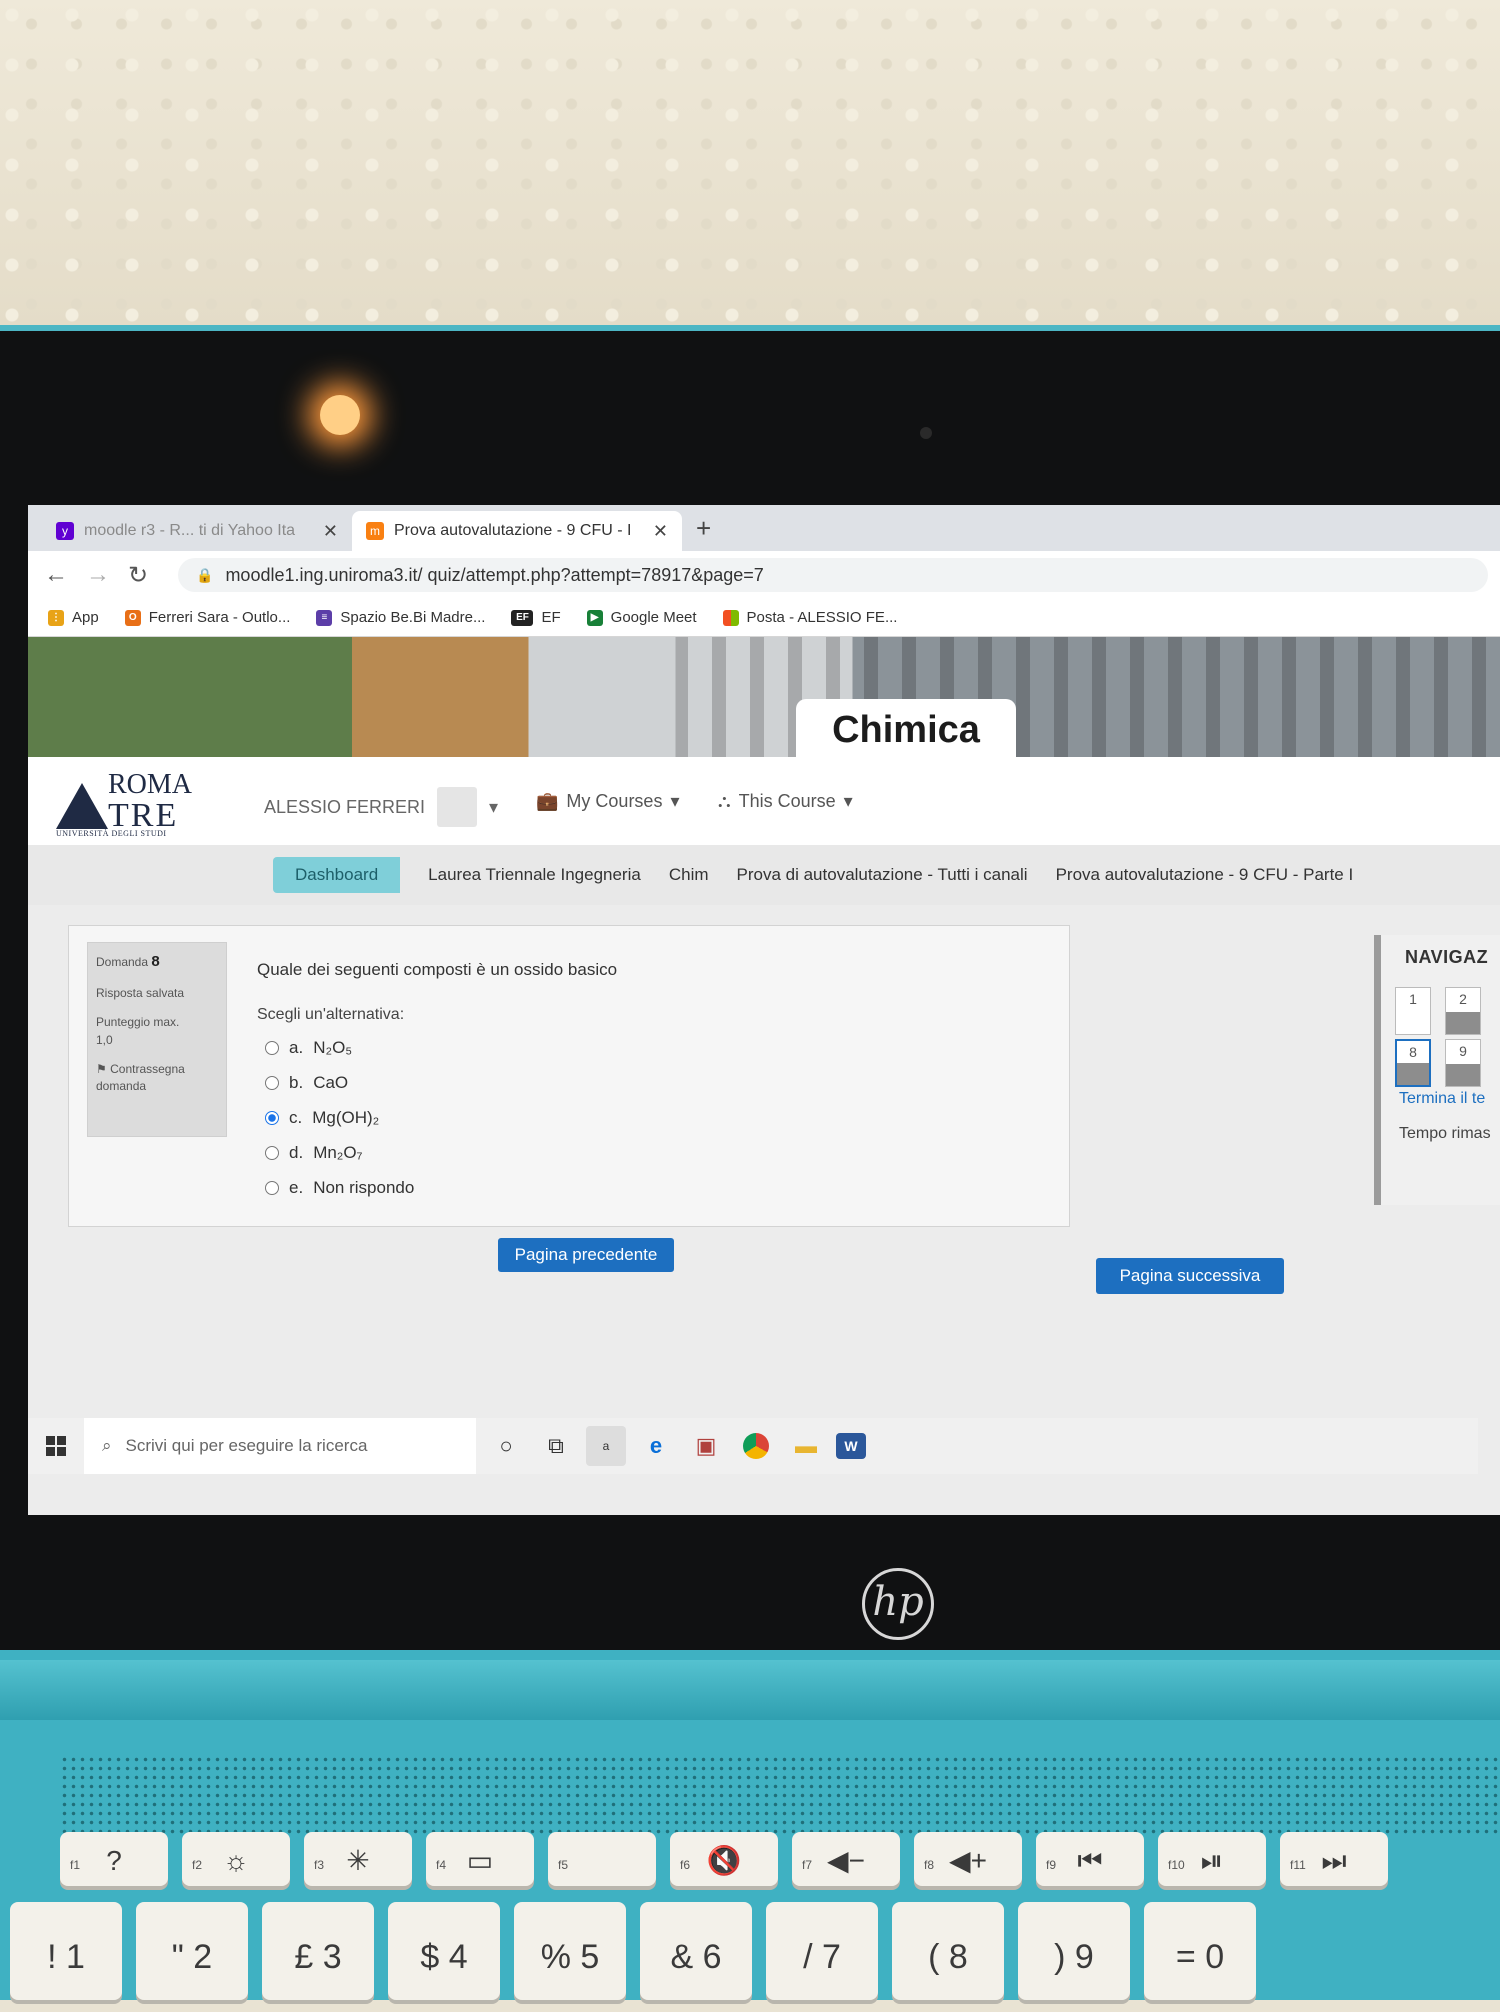  Describe the element at coordinates (785, 801) in the screenshot. I see `this-course-menu: ⛬ This Course ▾` at that location.